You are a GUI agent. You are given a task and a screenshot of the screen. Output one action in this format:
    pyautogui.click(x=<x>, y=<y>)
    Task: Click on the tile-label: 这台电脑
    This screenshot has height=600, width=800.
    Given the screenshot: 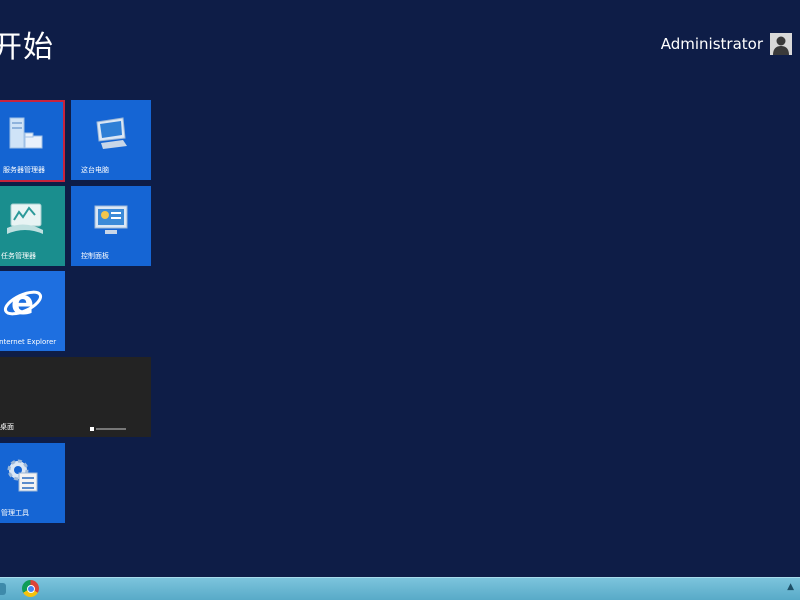 What is the action you would take?
    pyautogui.click(x=95, y=170)
    